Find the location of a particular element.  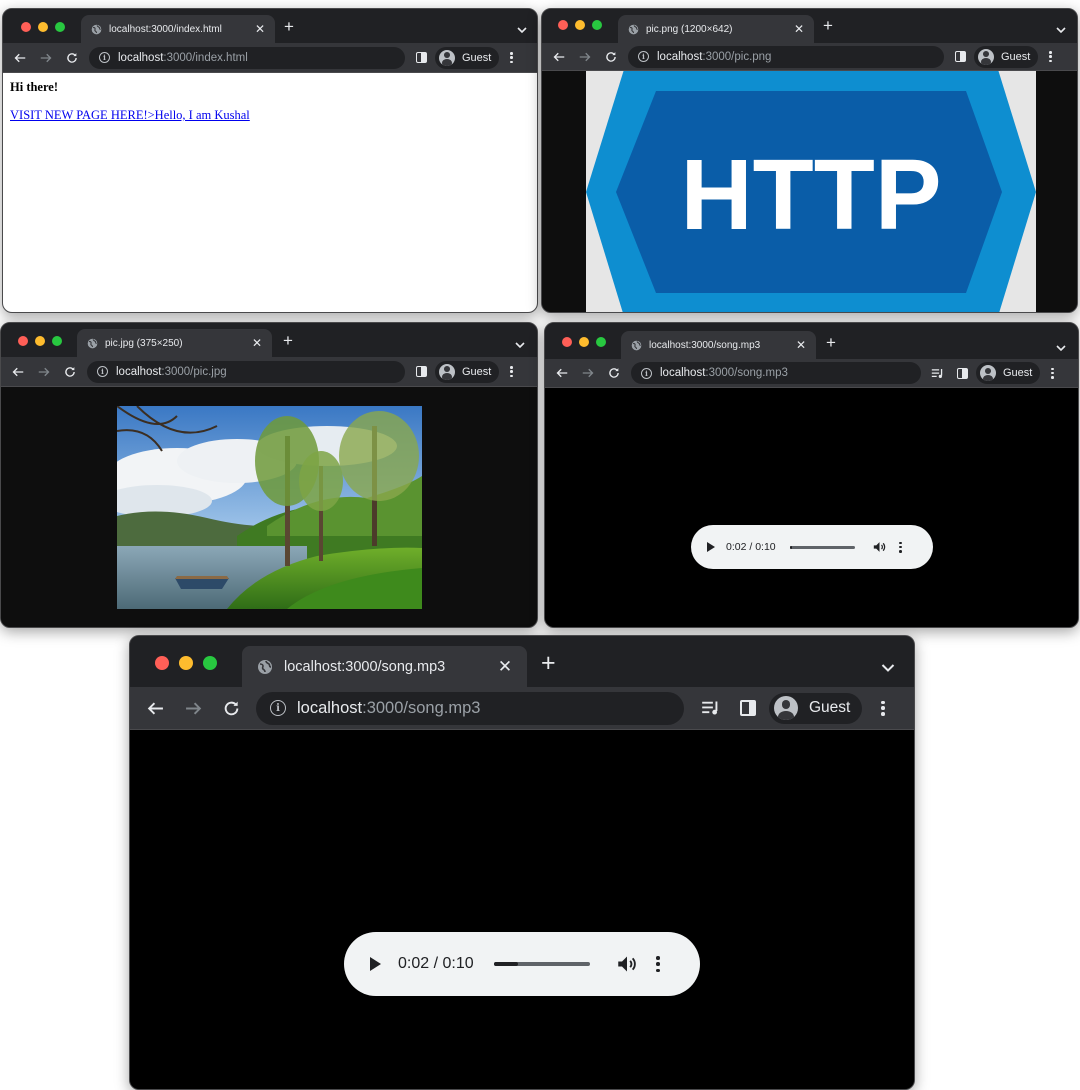

tab-index: localhost:3000/index.html ✕ is located at coordinates (178, 29).